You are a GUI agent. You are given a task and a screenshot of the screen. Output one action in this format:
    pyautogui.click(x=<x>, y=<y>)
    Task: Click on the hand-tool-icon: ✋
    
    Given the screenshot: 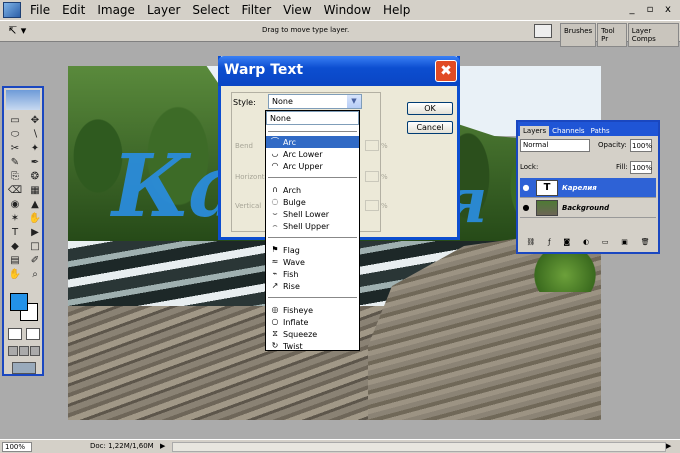 What is the action you would take?
    pyautogui.click(x=35, y=218)
    